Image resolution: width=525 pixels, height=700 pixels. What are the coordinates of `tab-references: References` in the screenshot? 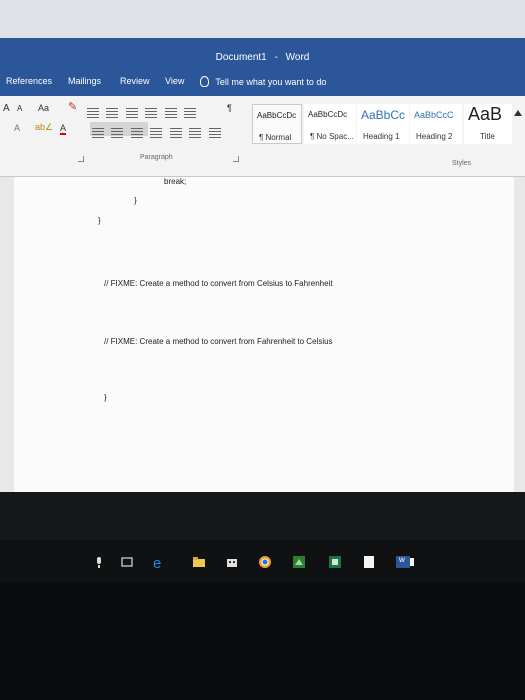 It's located at (29, 81).